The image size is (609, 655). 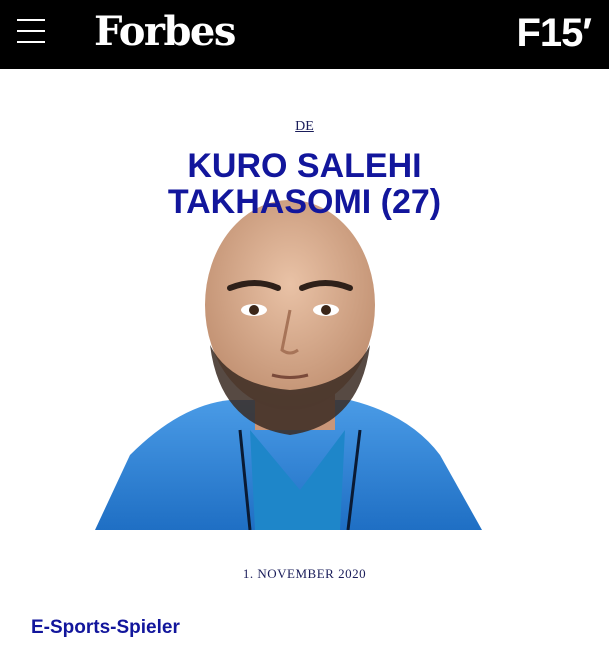 I want to click on language-switch: DE, so click(x=304, y=126).